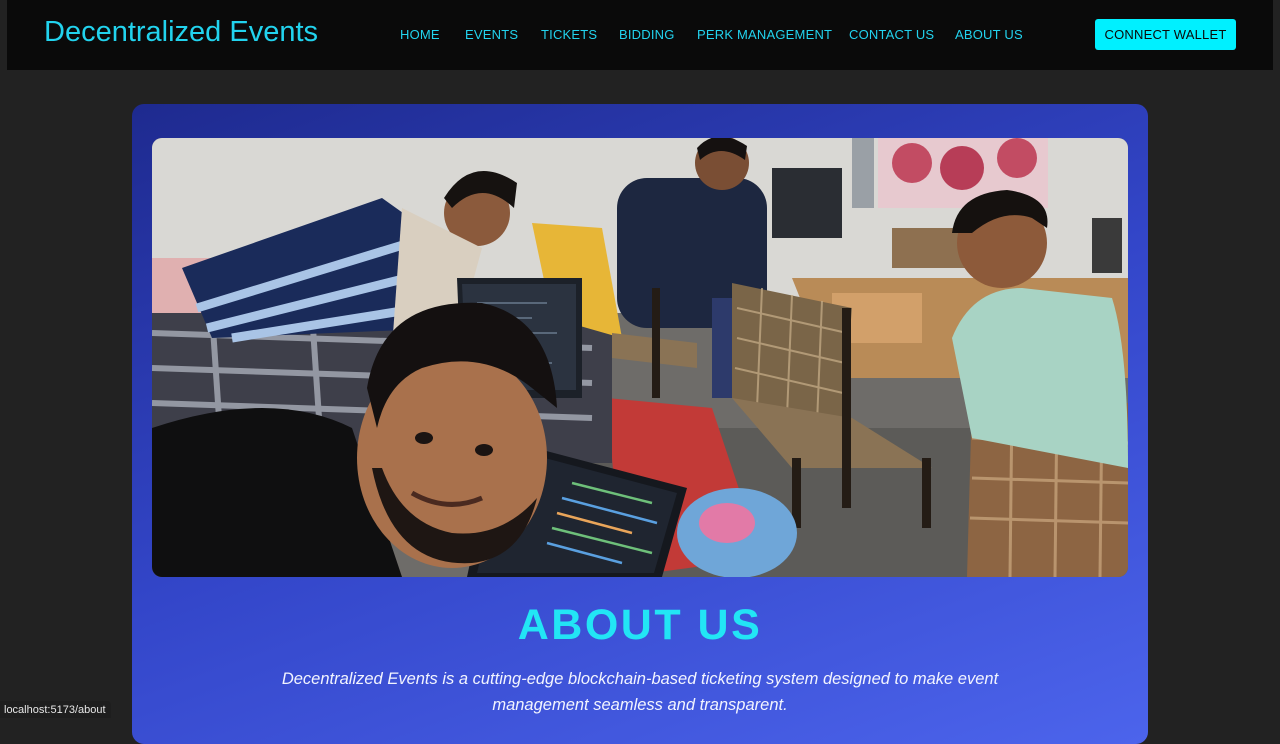  What do you see at coordinates (989, 34) in the screenshot?
I see `nav-link-about-us: ABOUT US` at bounding box center [989, 34].